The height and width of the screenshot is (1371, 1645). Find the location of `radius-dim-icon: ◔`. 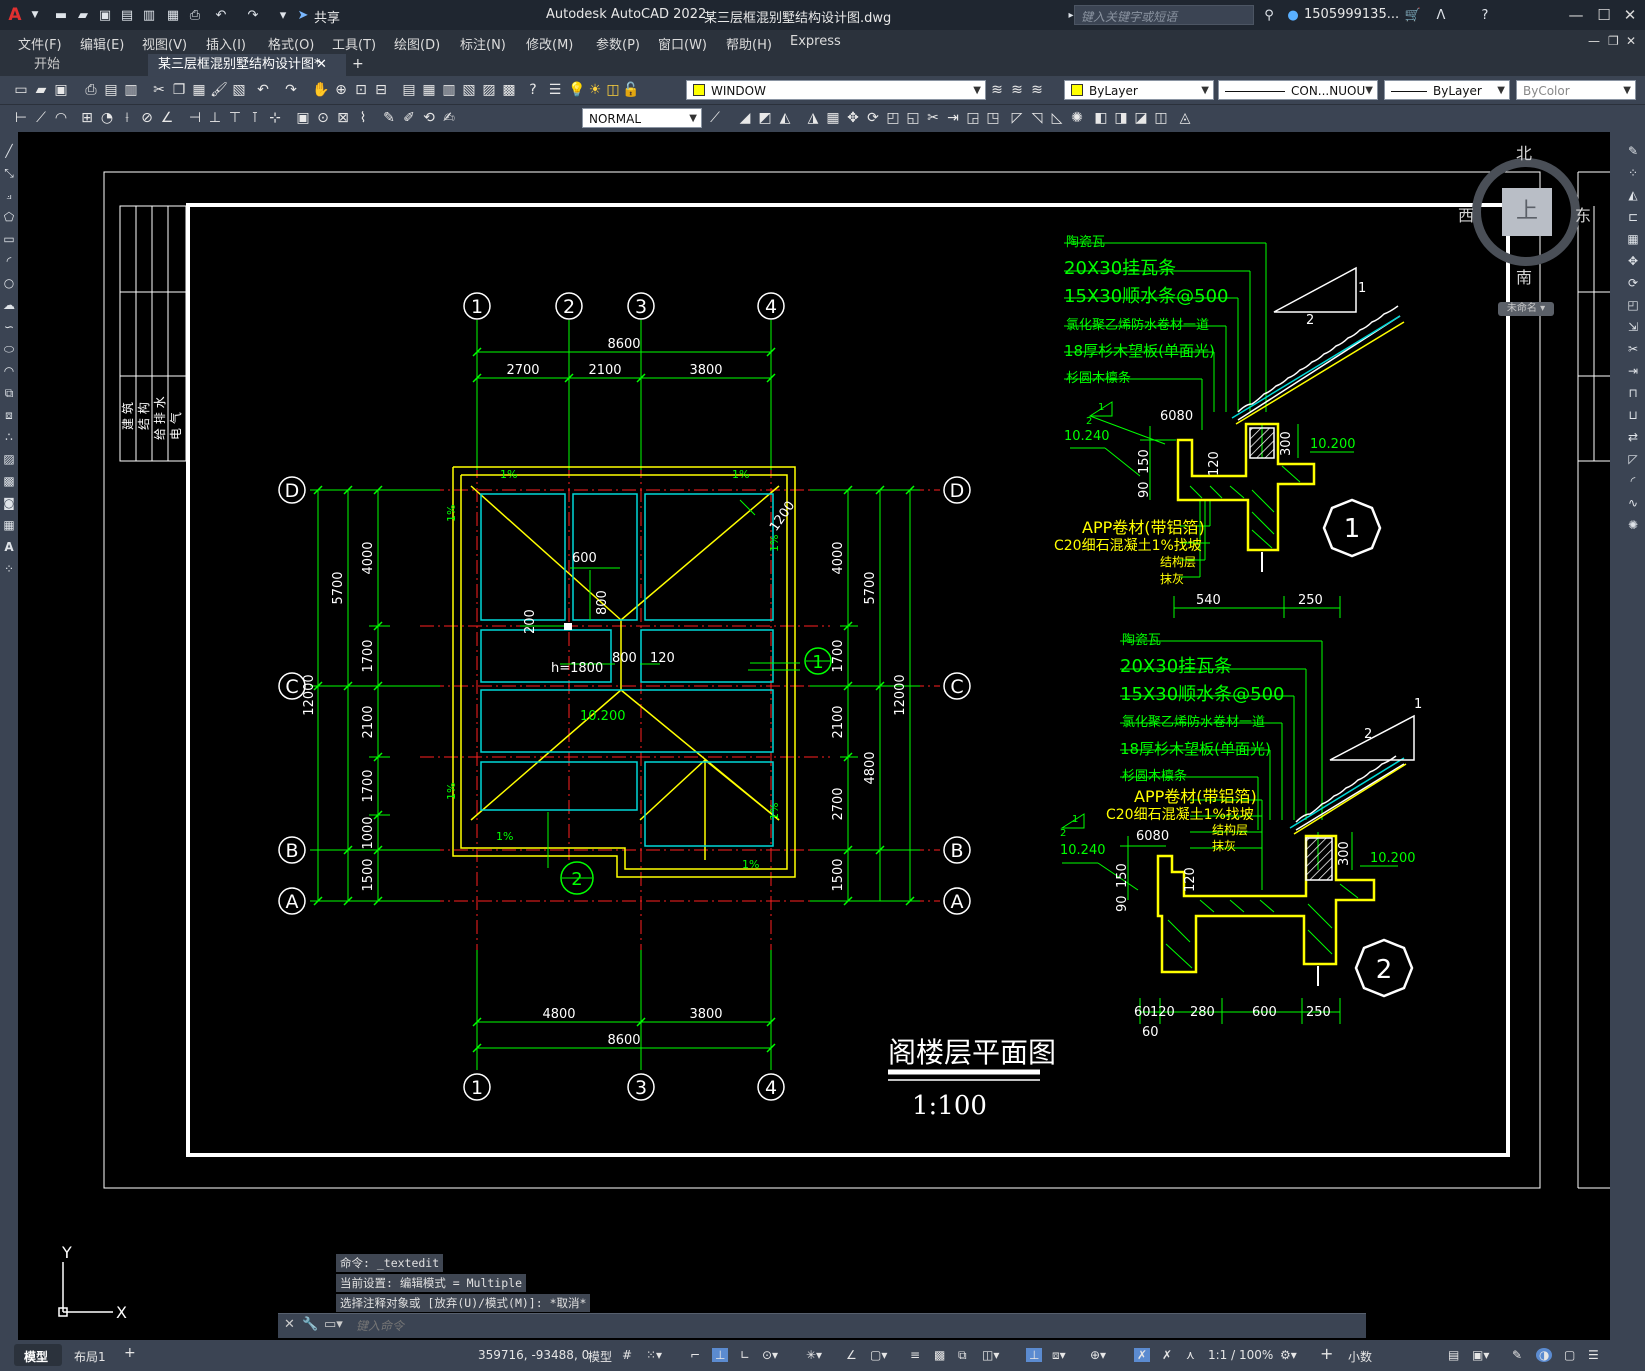

radius-dim-icon: ◔ is located at coordinates (107, 118).